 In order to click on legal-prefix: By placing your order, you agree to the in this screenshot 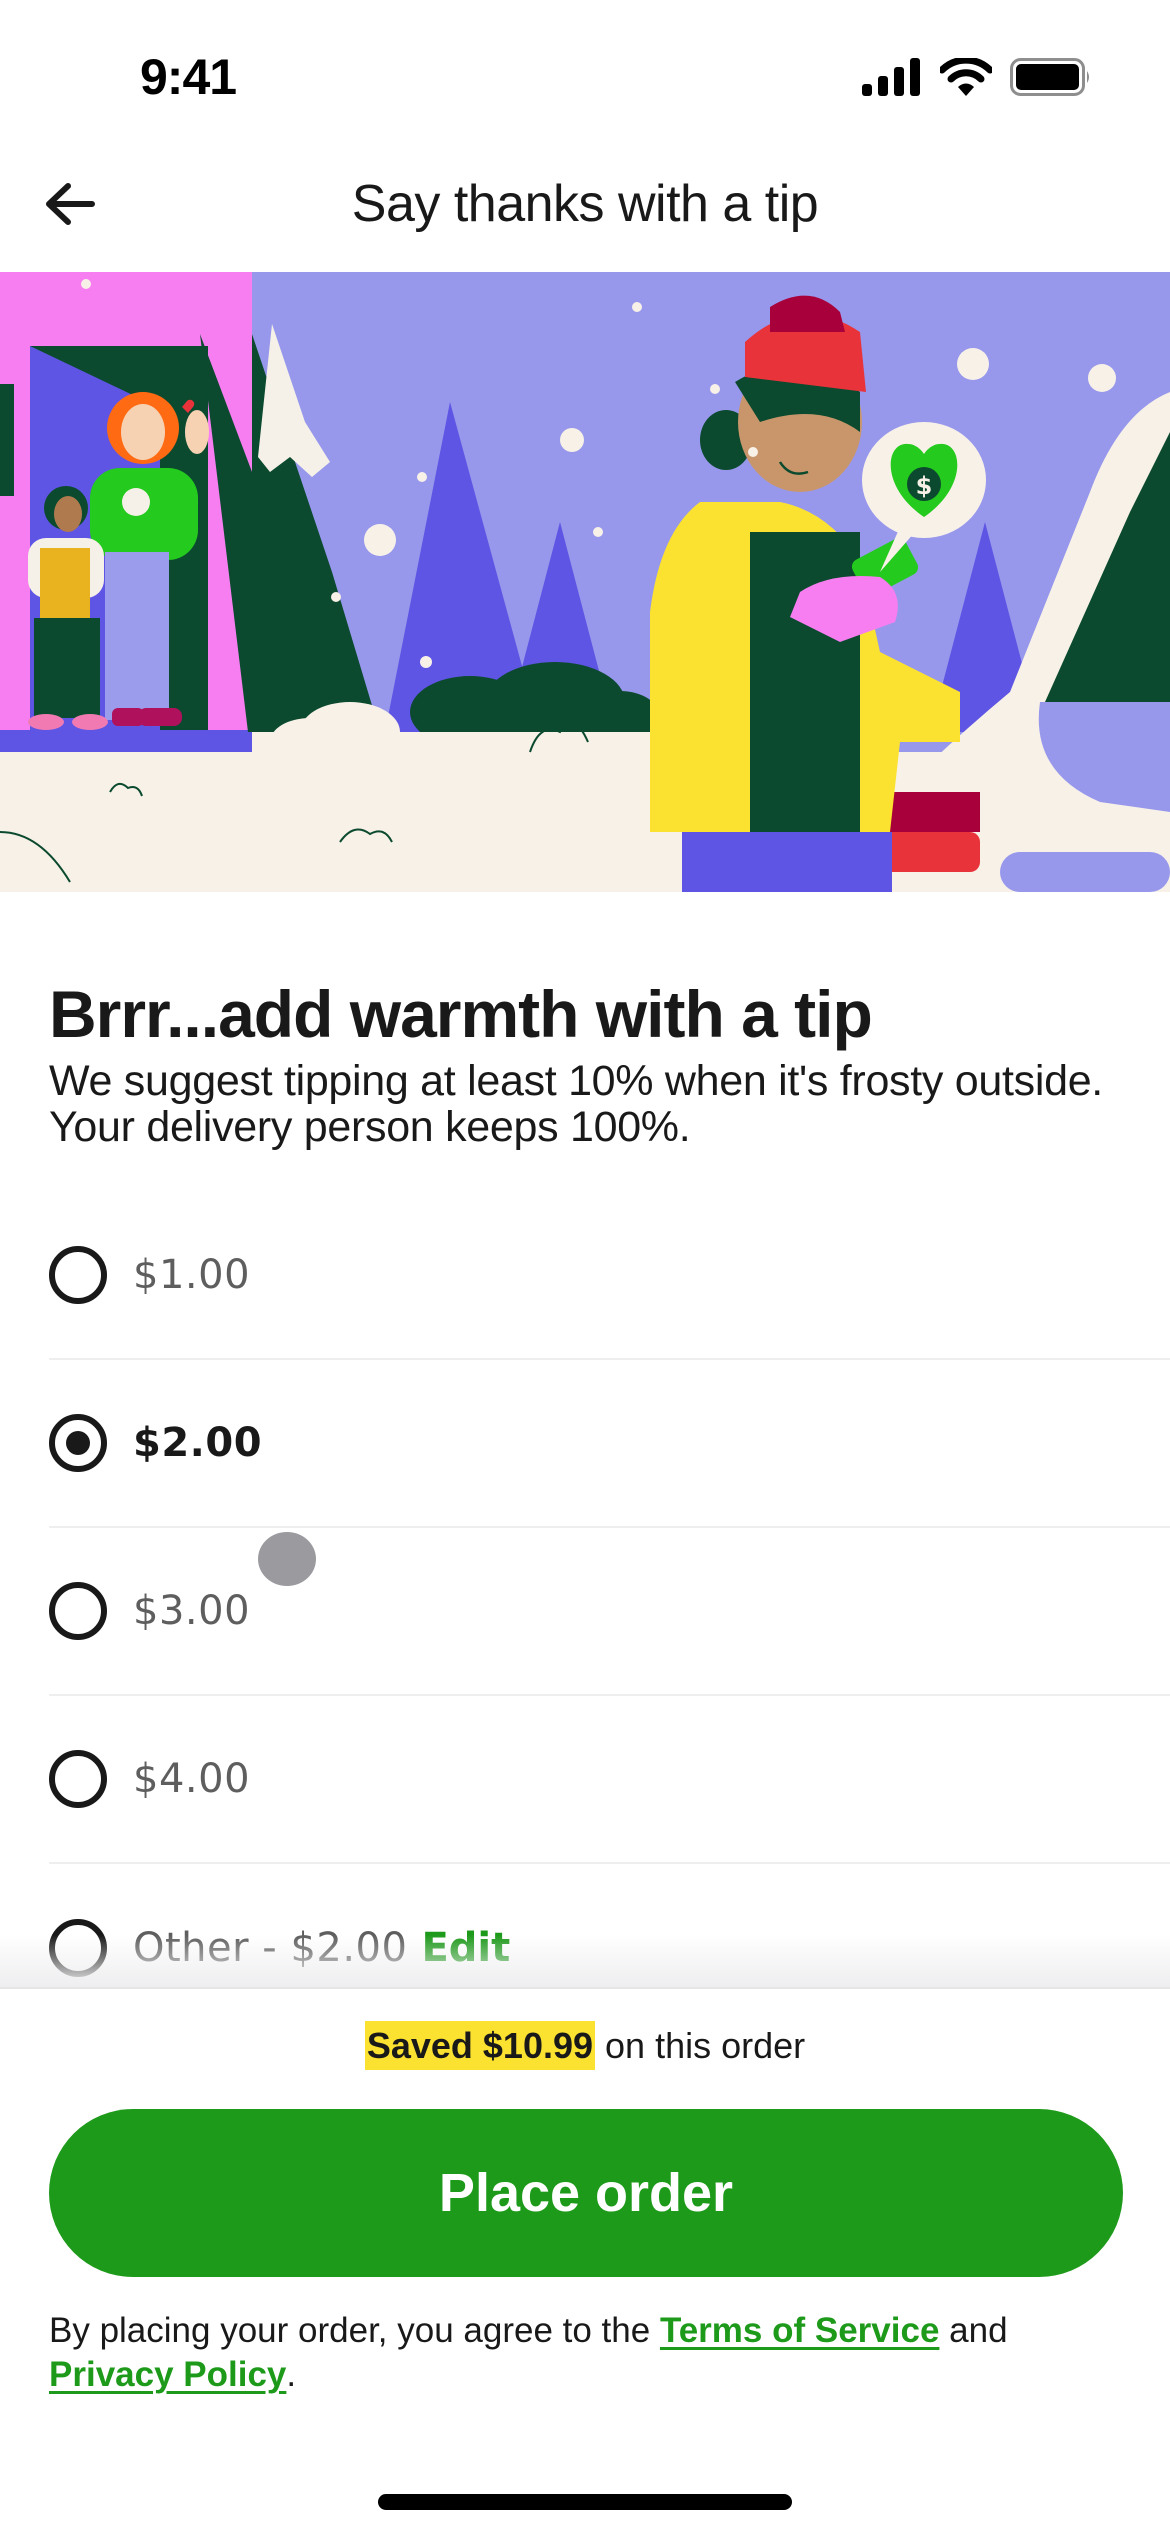, I will do `click(354, 2330)`.